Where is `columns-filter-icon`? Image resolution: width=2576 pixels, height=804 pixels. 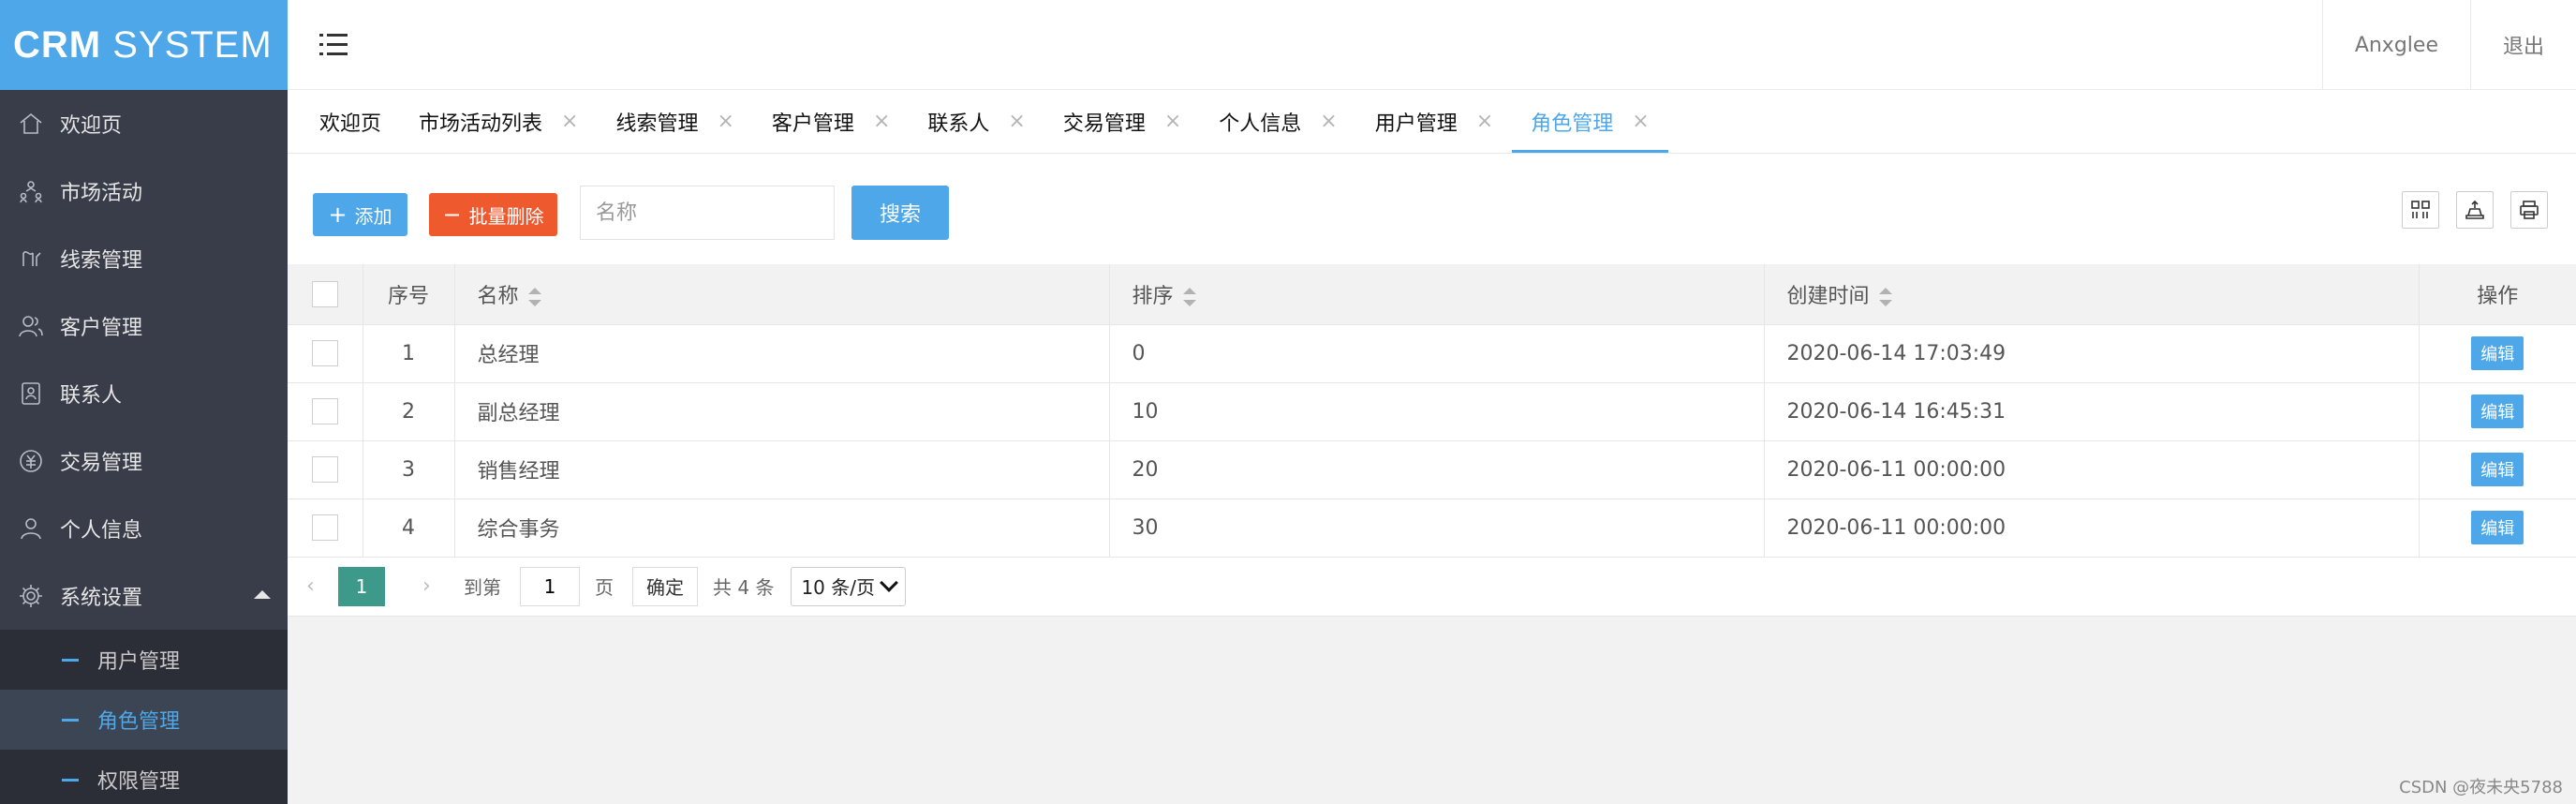 columns-filter-icon is located at coordinates (2420, 210).